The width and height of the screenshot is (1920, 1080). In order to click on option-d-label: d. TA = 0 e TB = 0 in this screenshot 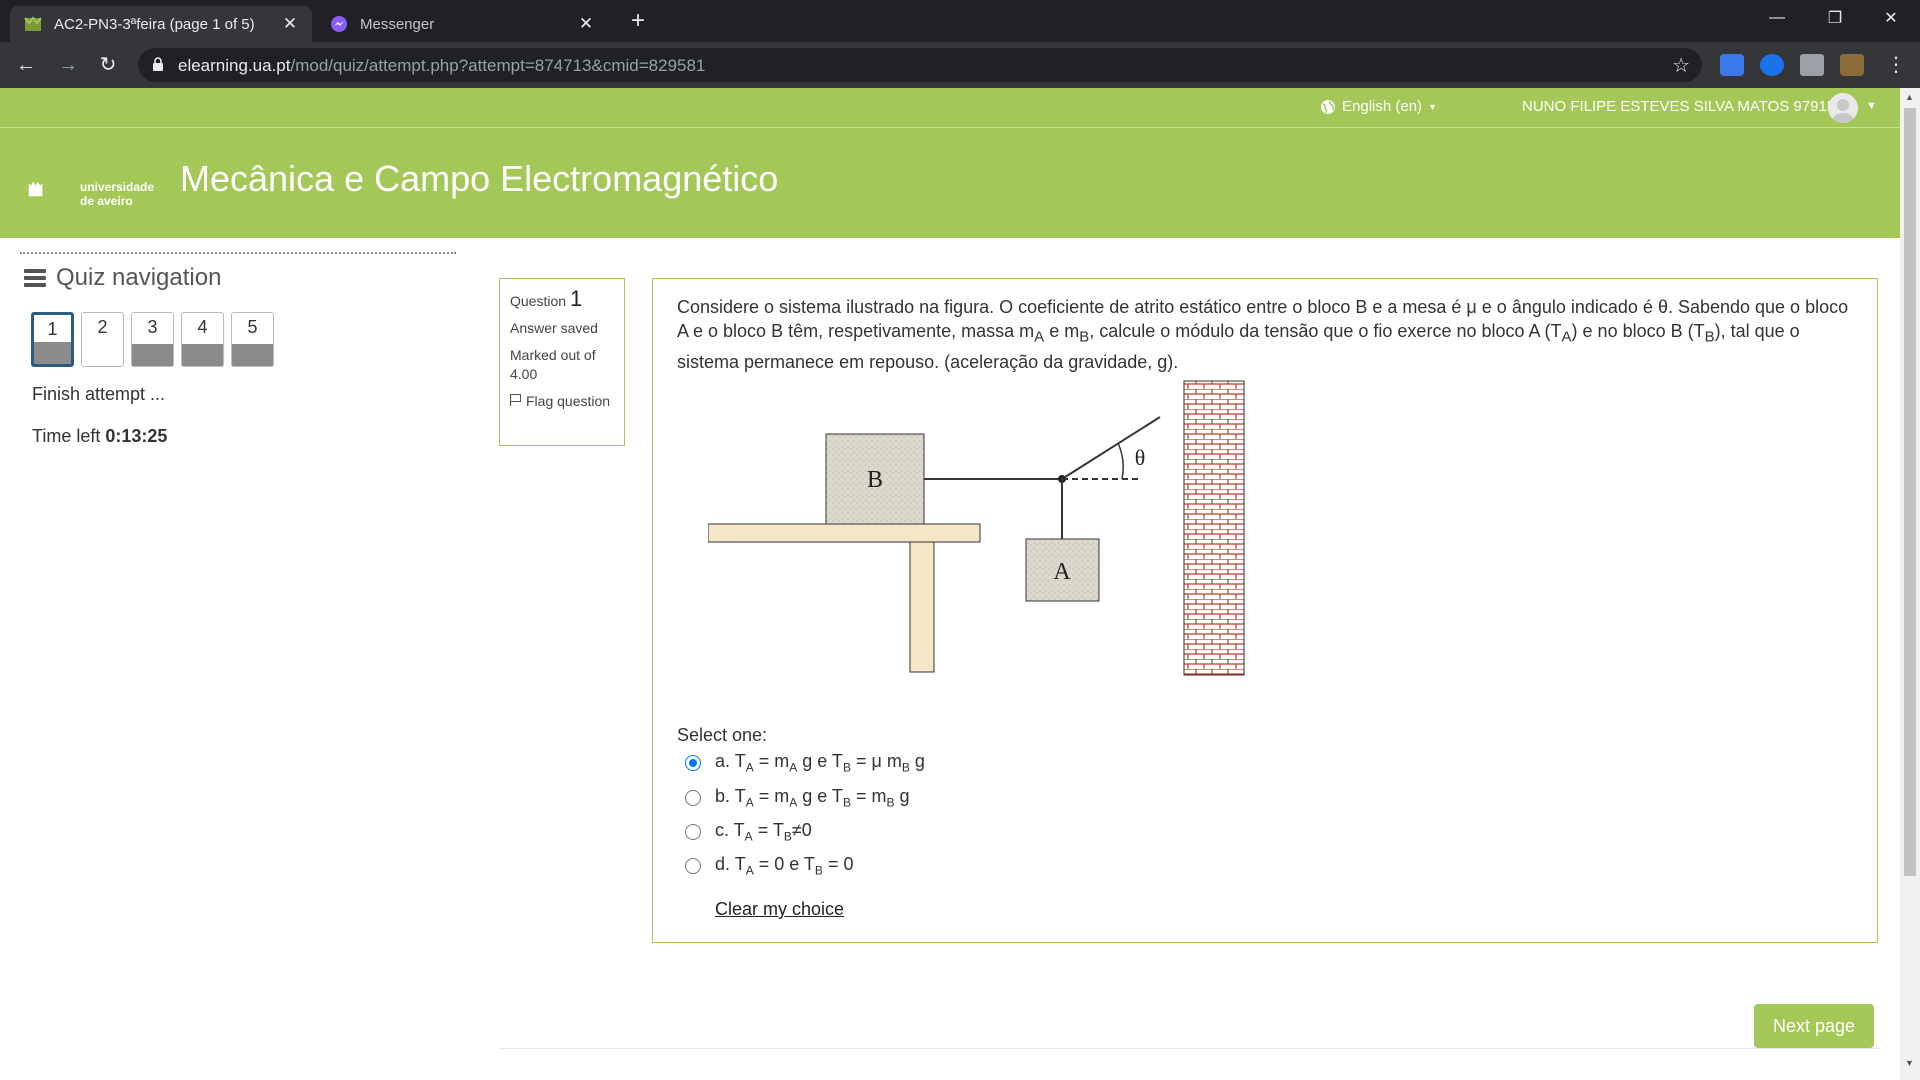, I will do `click(784, 866)`.